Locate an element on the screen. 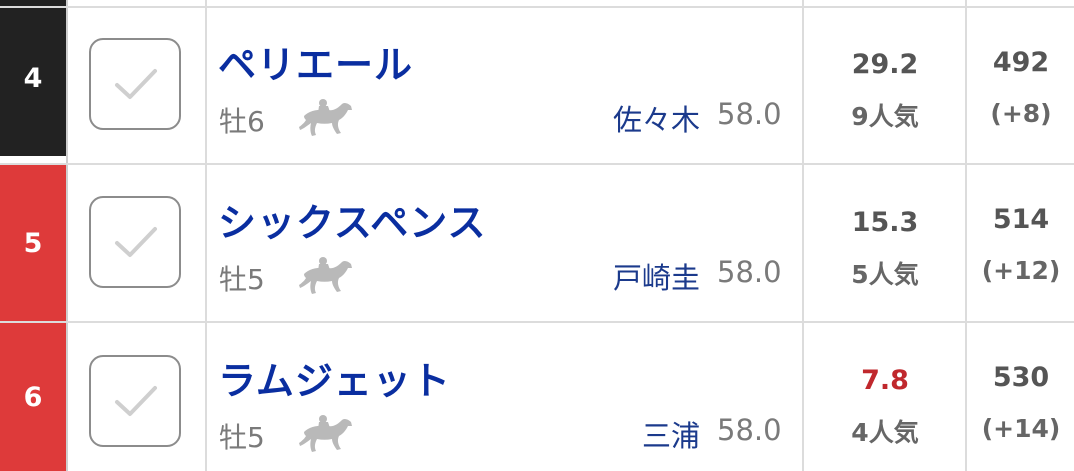 Image resolution: width=1074 pixels, height=471 pixels. body-weight-change: (+8) is located at coordinates (1021, 113).